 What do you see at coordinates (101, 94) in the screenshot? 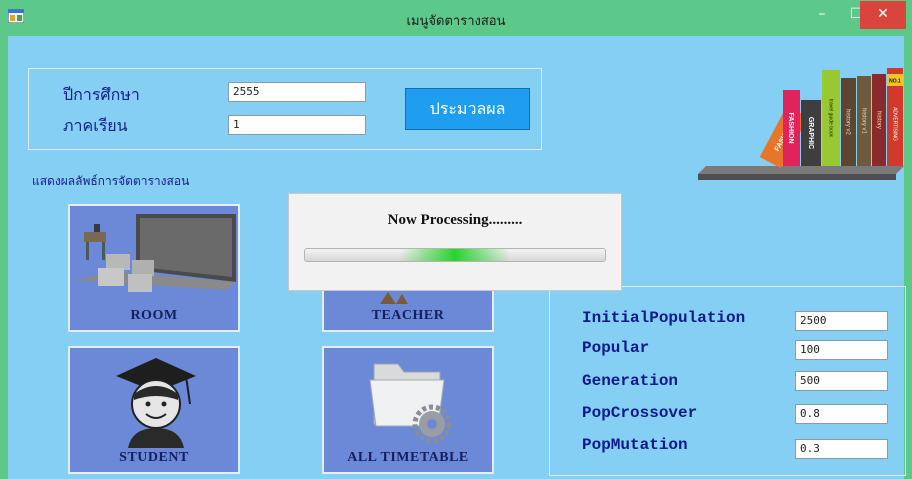
I see `year-label: ปีการศึกษา` at bounding box center [101, 94].